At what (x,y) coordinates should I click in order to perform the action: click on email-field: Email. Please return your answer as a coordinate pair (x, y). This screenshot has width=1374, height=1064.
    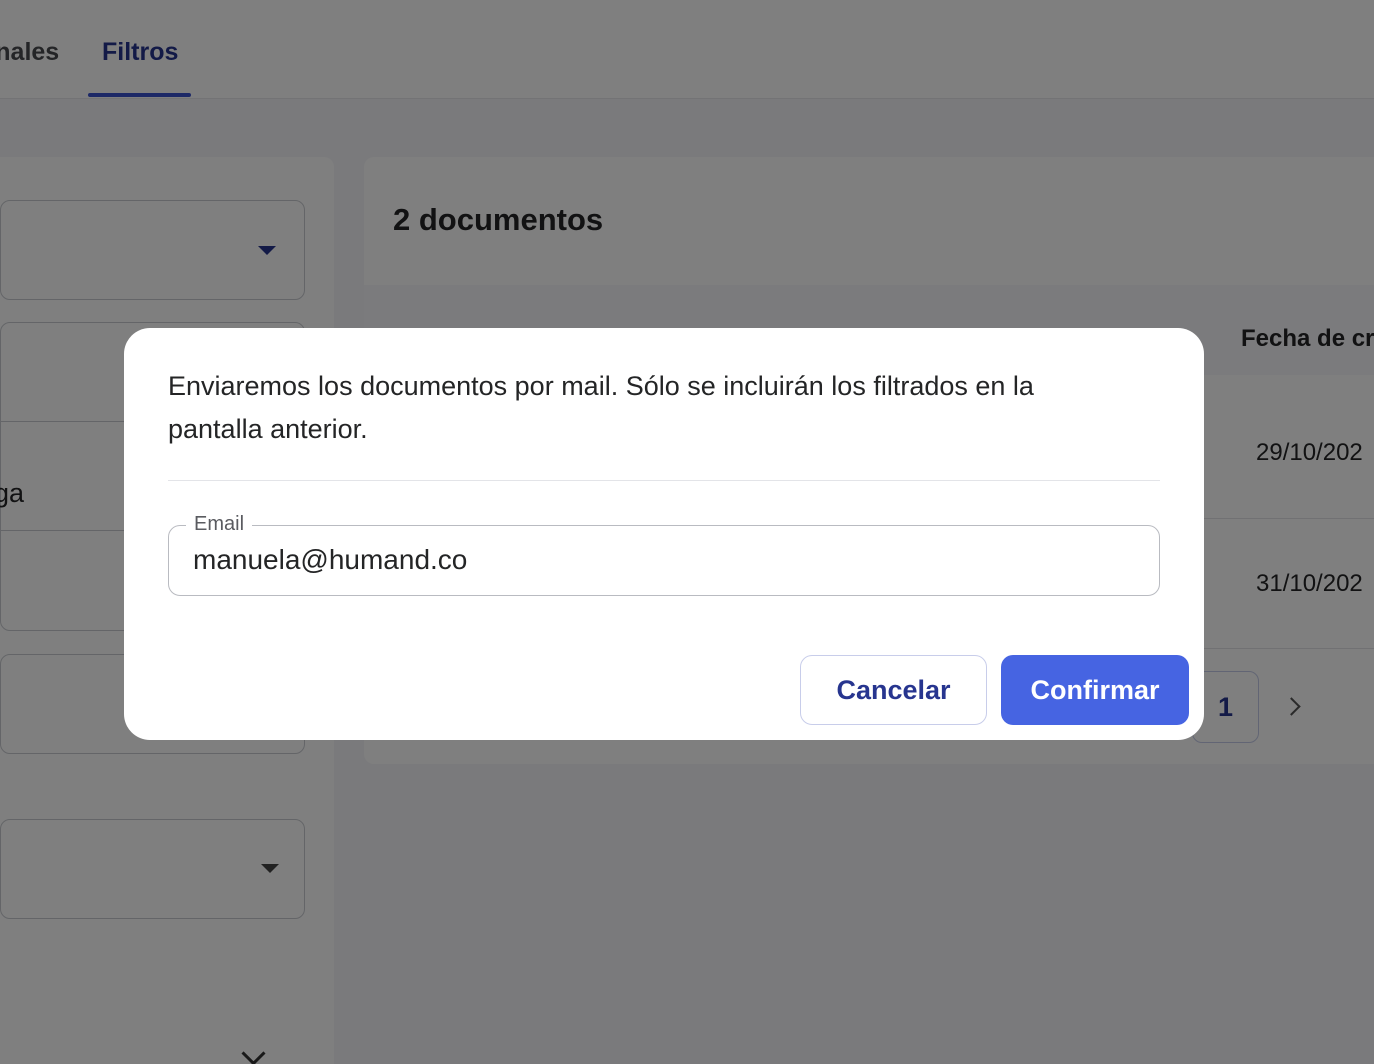
    Looking at the image, I should click on (664, 554).